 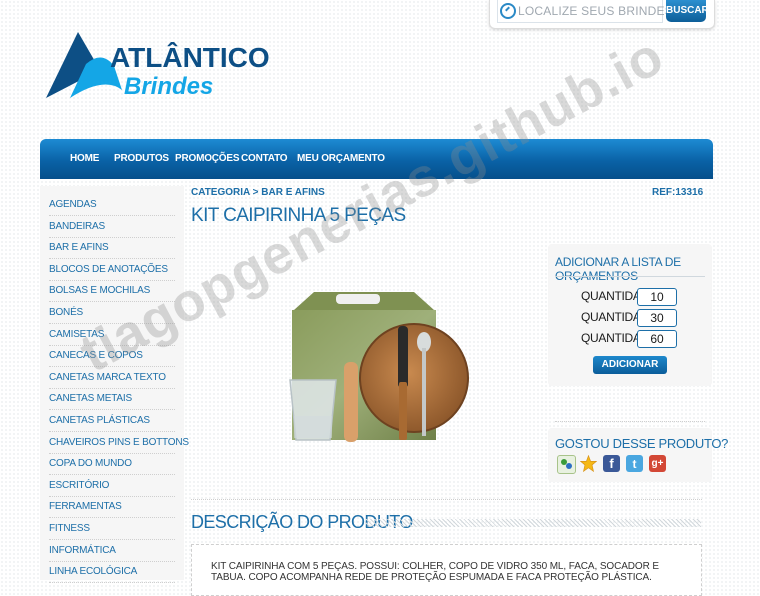 What do you see at coordinates (79, 247) in the screenshot?
I see `sidebar-item: BAR E AFINS` at bounding box center [79, 247].